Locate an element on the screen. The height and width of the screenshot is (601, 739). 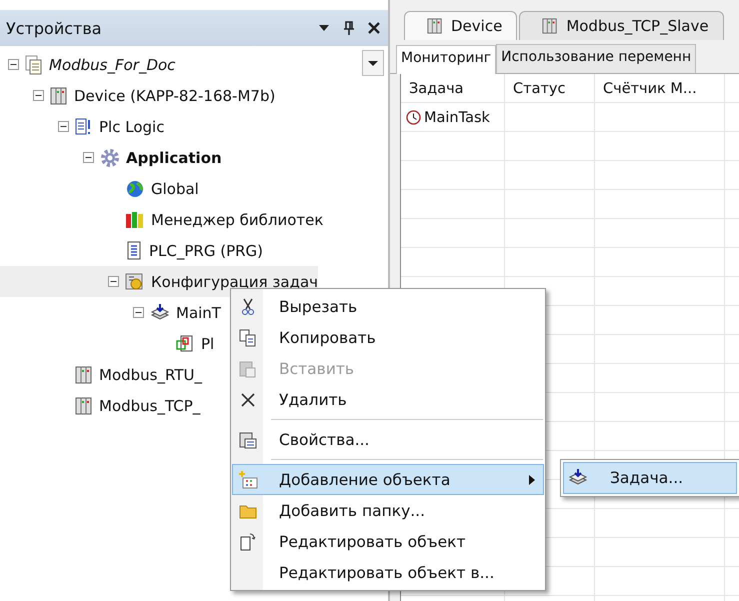
tree-item: Modbus_For_Doc is located at coordinates (112, 65).